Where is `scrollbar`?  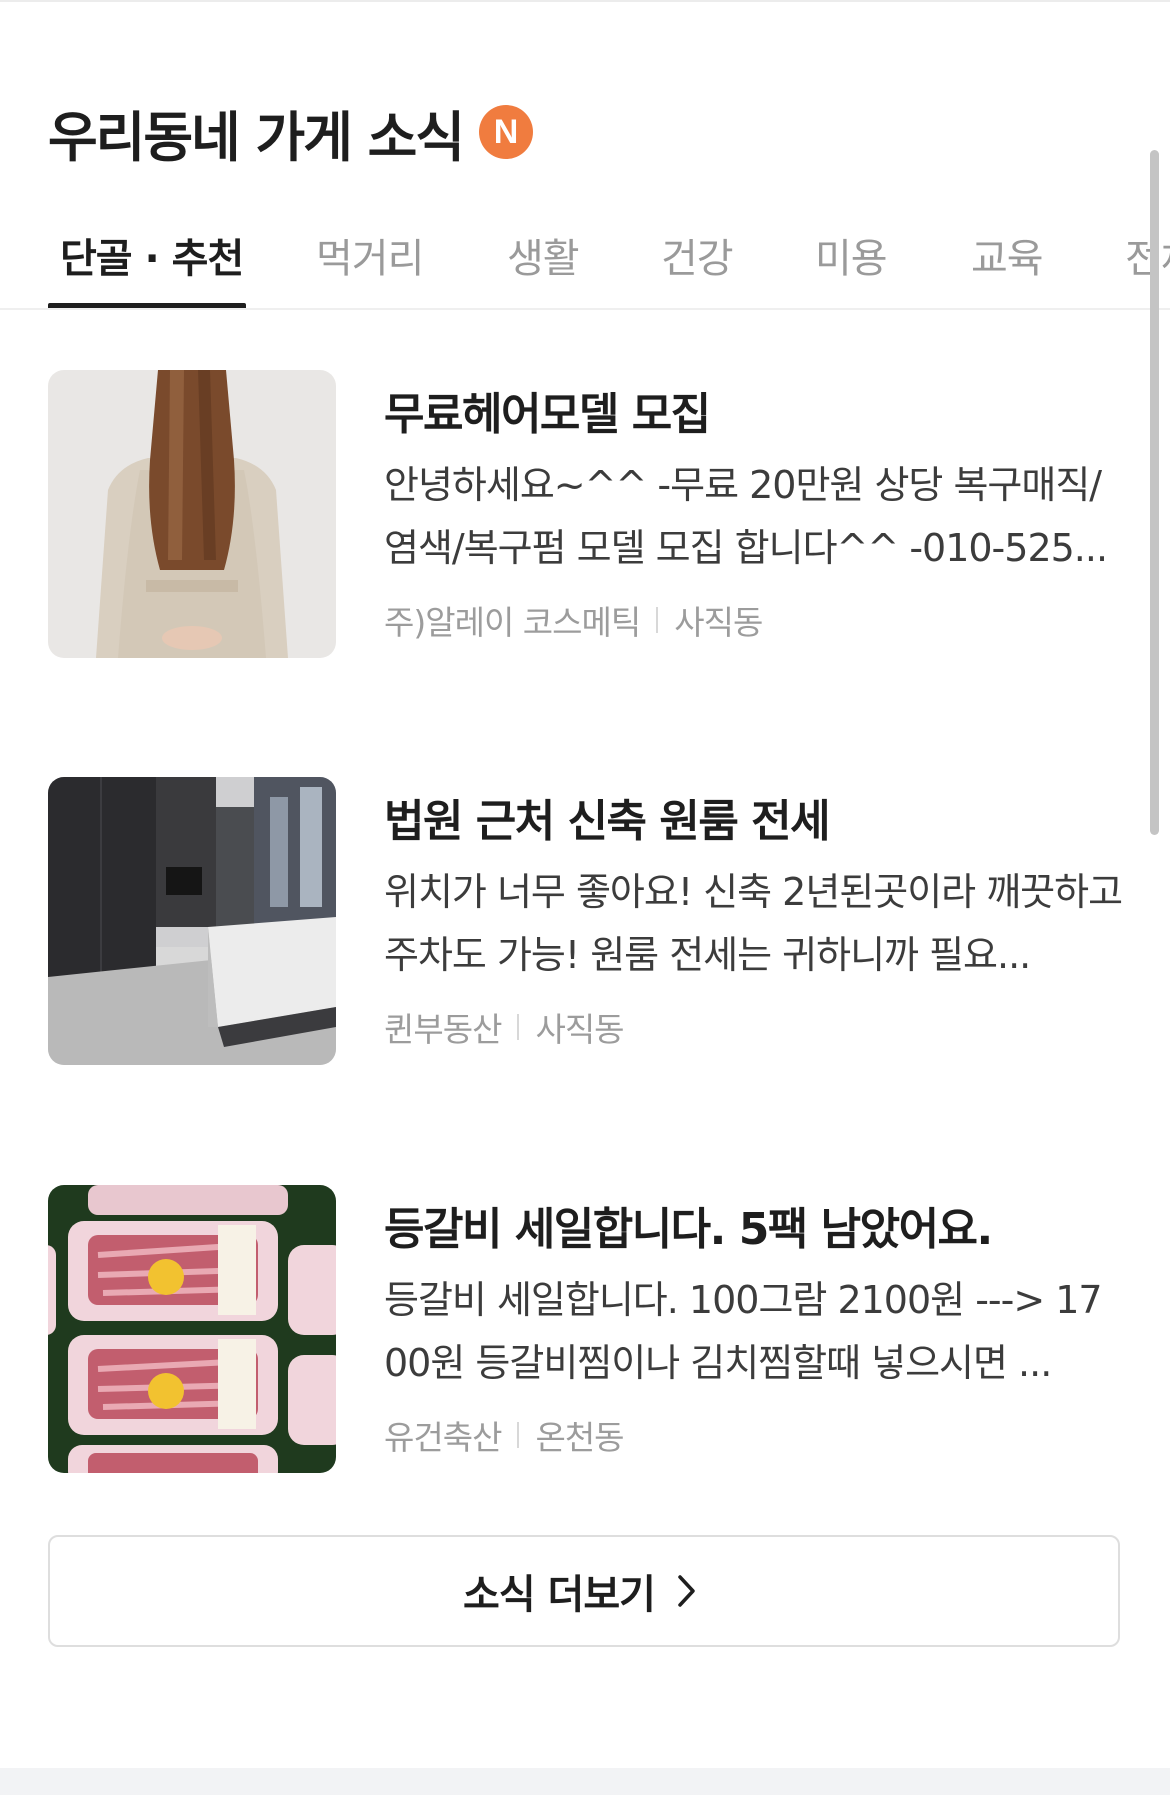
scrollbar is located at coordinates (1154, 492).